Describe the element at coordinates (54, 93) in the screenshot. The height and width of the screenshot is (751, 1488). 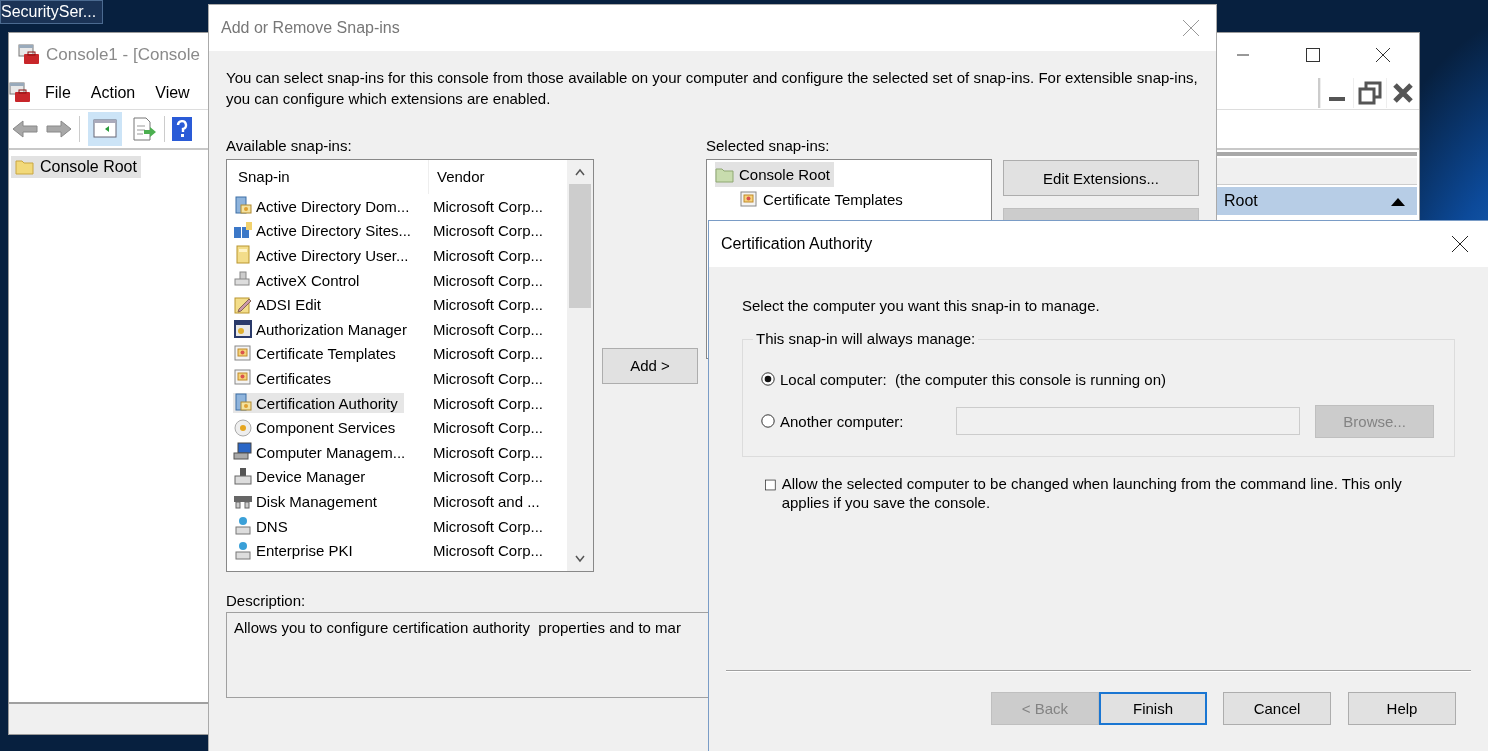
I see `menu-item: File` at that location.